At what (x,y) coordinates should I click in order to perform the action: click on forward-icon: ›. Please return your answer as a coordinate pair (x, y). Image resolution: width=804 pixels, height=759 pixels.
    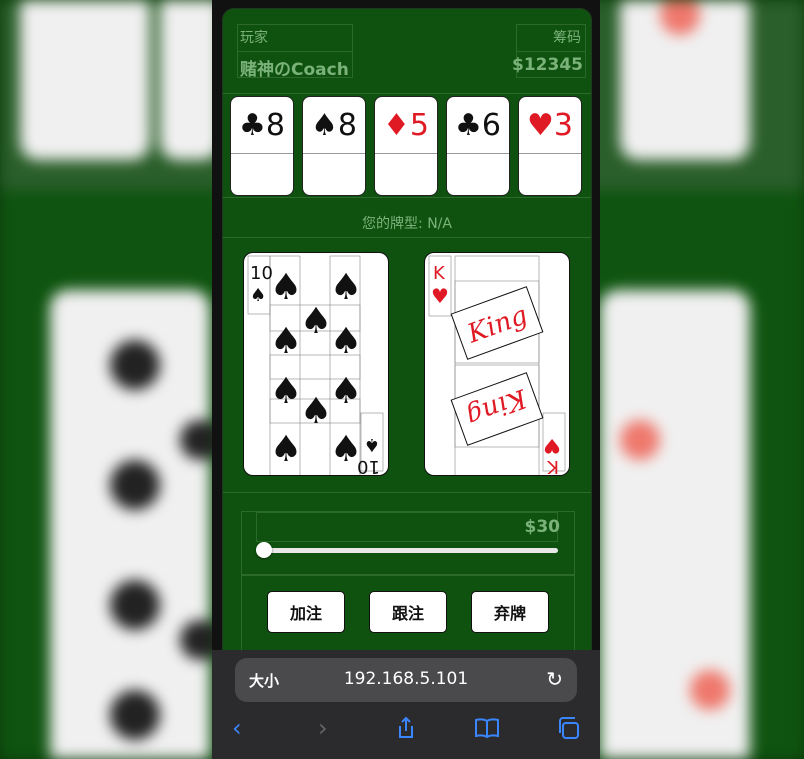
    Looking at the image, I should click on (323, 728).